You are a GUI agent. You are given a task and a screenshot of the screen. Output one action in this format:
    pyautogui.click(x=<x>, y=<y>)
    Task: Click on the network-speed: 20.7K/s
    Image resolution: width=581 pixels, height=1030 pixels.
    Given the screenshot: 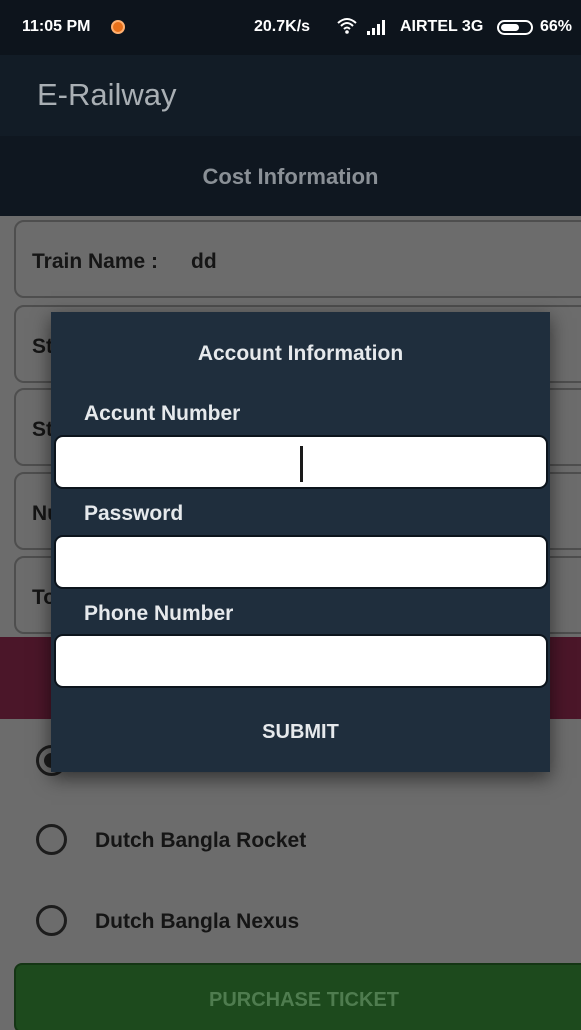 What is the action you would take?
    pyautogui.click(x=282, y=26)
    